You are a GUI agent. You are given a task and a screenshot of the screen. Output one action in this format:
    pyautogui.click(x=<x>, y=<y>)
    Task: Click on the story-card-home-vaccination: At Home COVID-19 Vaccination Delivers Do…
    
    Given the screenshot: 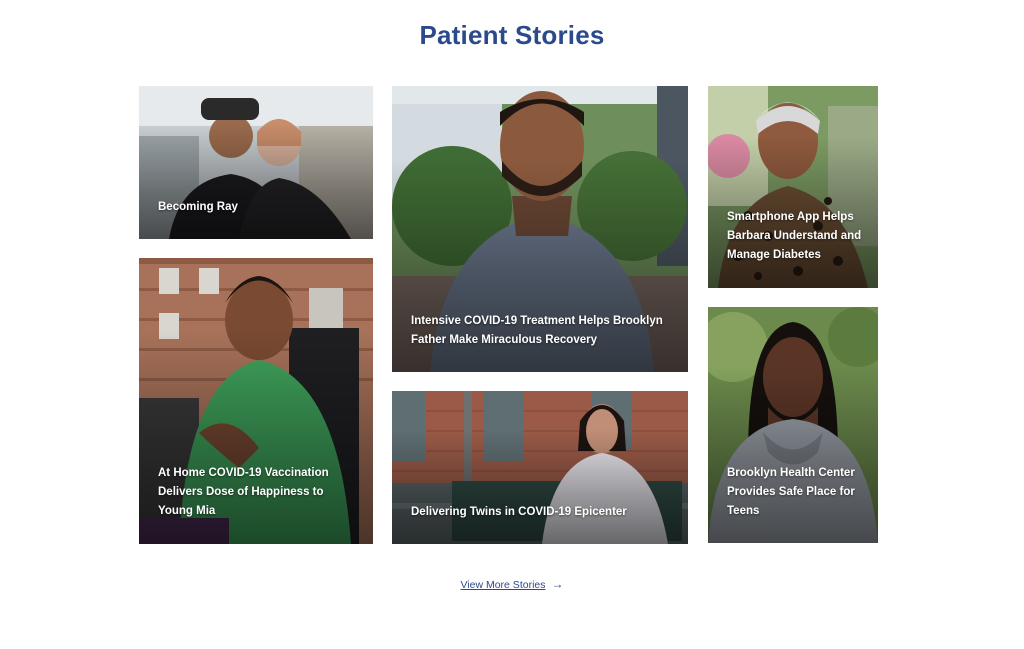 What is the action you would take?
    pyautogui.click(x=256, y=401)
    